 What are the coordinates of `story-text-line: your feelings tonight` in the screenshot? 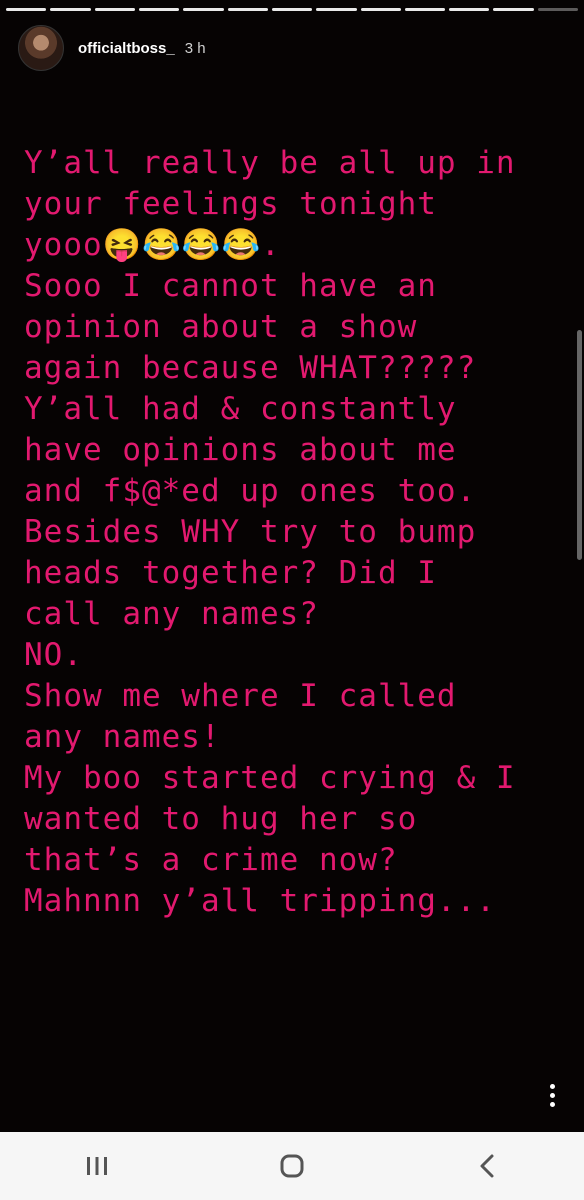 It's located at (230, 204).